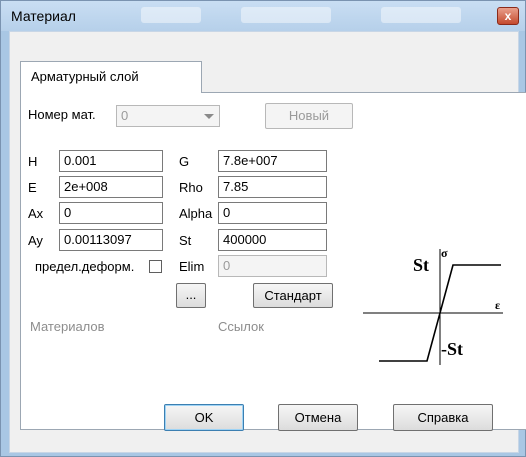 The width and height of the screenshot is (526, 457). Describe the element at coordinates (185, 240) in the screenshot. I see `field-label-st: St` at that location.